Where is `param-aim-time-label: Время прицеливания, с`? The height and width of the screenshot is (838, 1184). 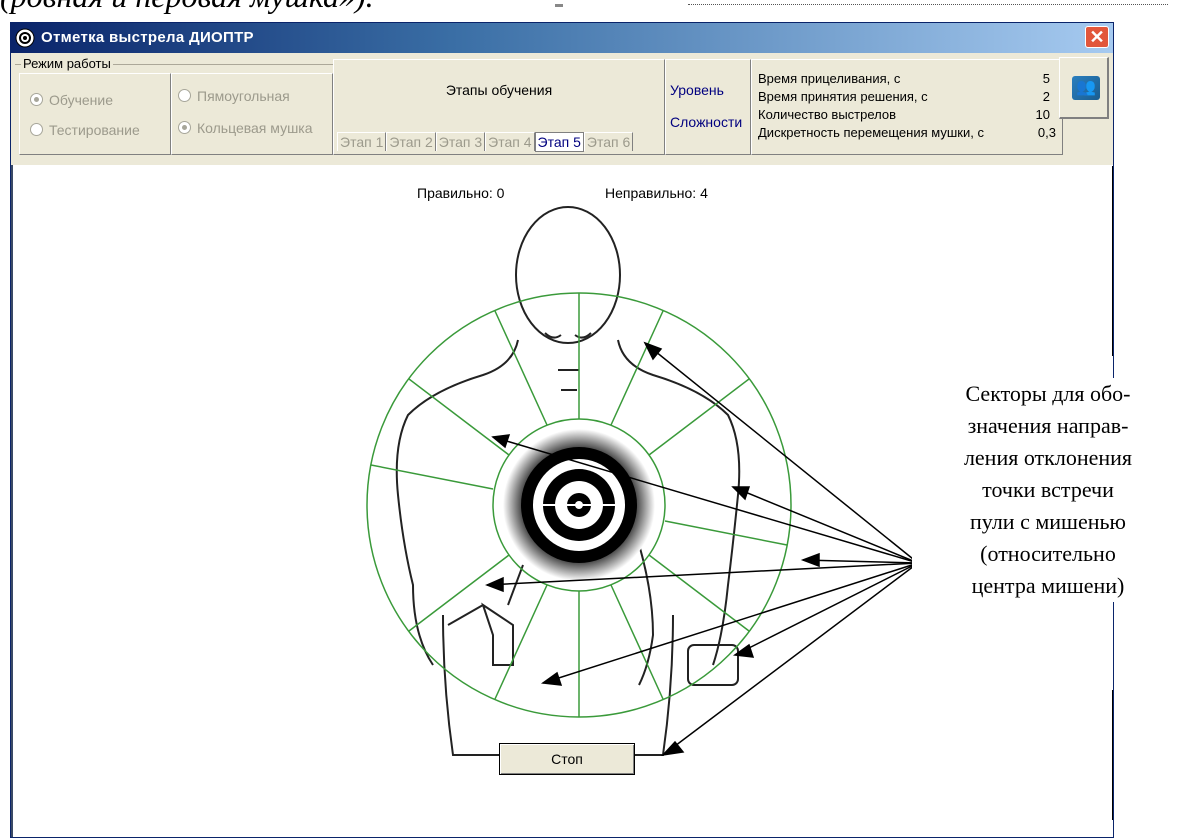 param-aim-time-label: Время прицеливания, с is located at coordinates (829, 78).